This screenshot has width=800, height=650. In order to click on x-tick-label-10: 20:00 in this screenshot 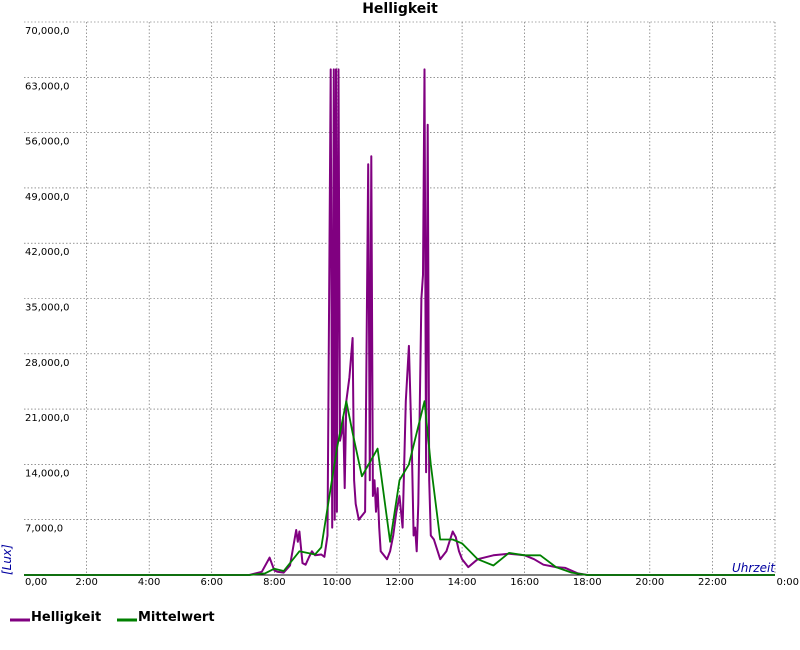, I will do `click(649, 582)`.